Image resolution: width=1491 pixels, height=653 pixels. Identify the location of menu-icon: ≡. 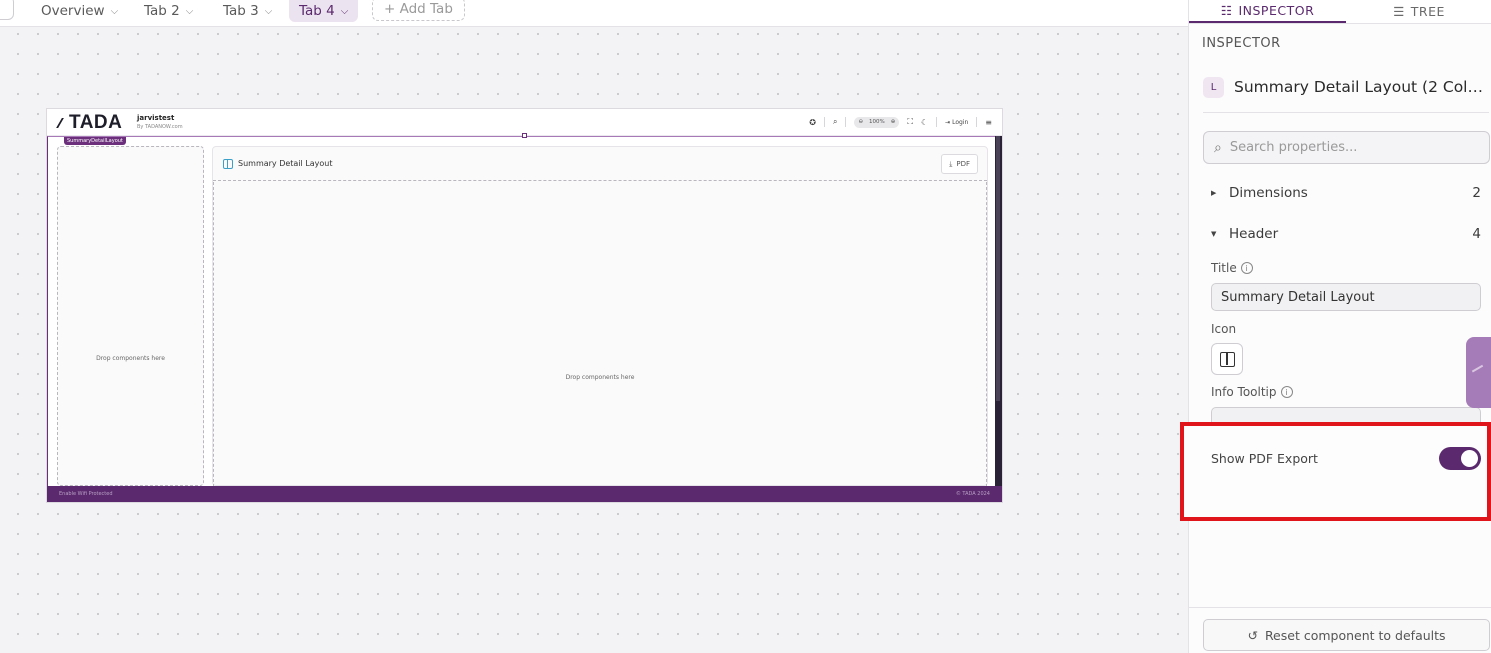
(988, 122).